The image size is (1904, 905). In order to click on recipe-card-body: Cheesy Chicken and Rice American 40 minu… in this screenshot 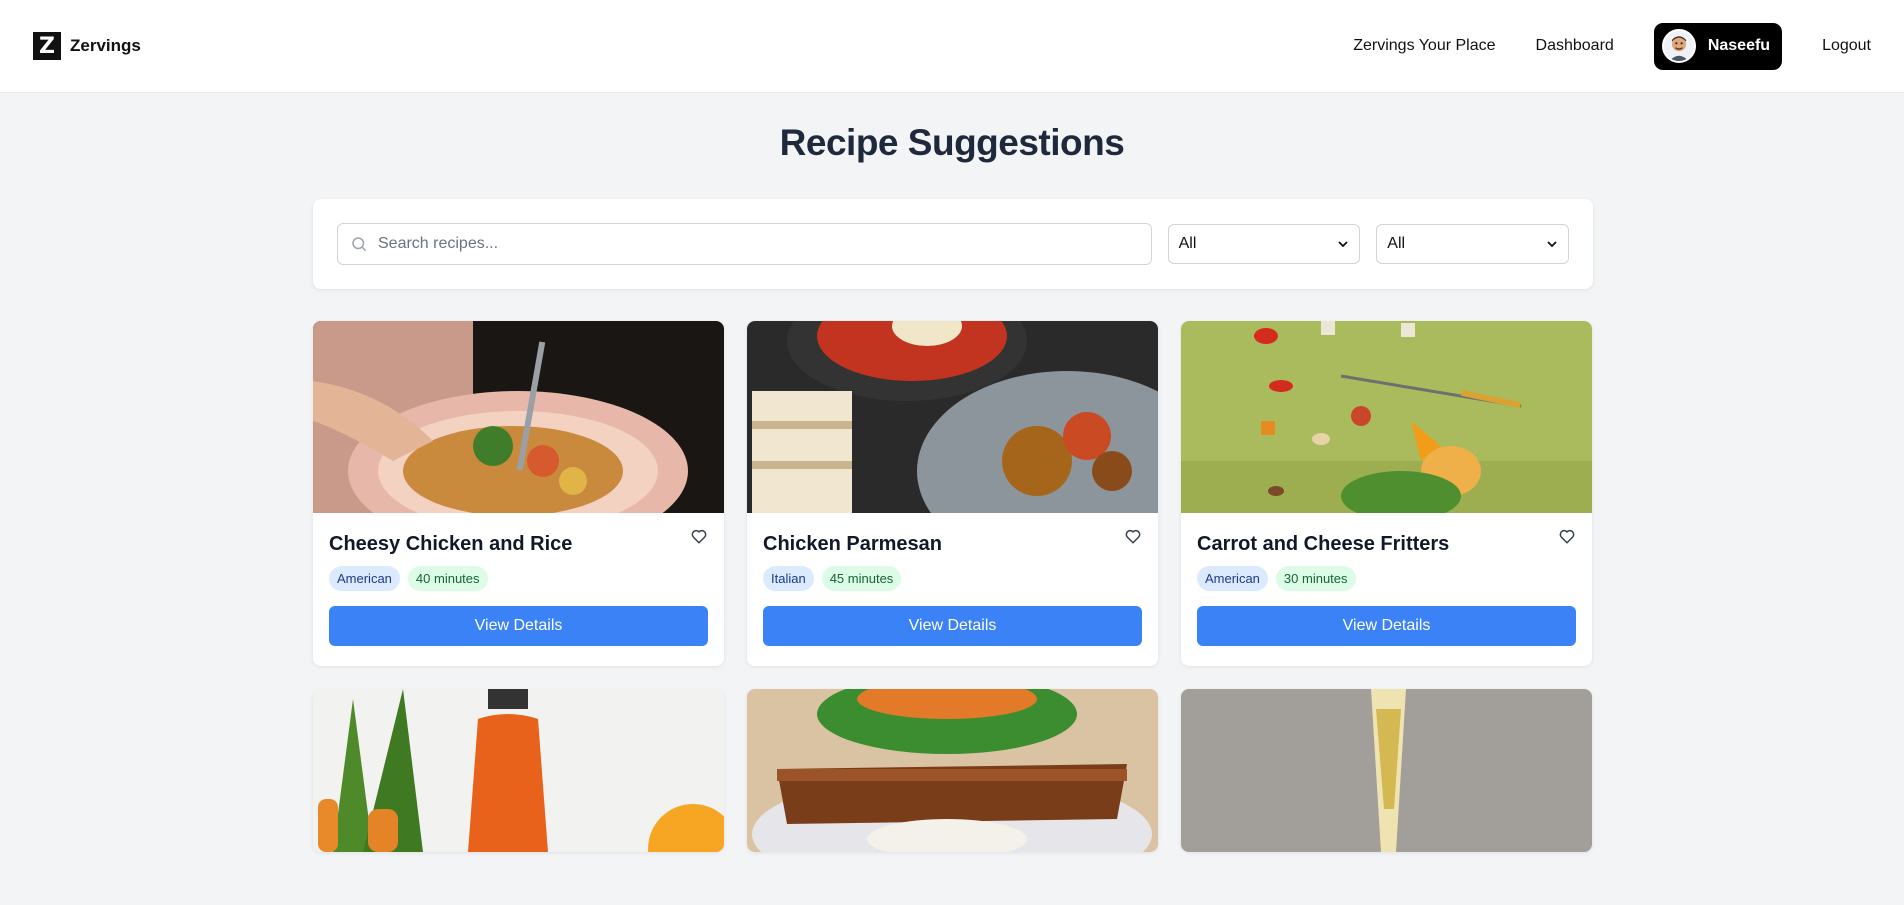, I will do `click(518, 589)`.